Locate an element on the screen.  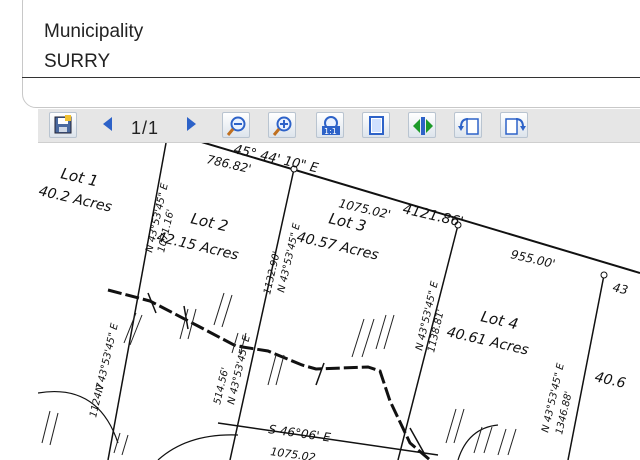
zoom-out-icon is located at coordinates (236, 126).